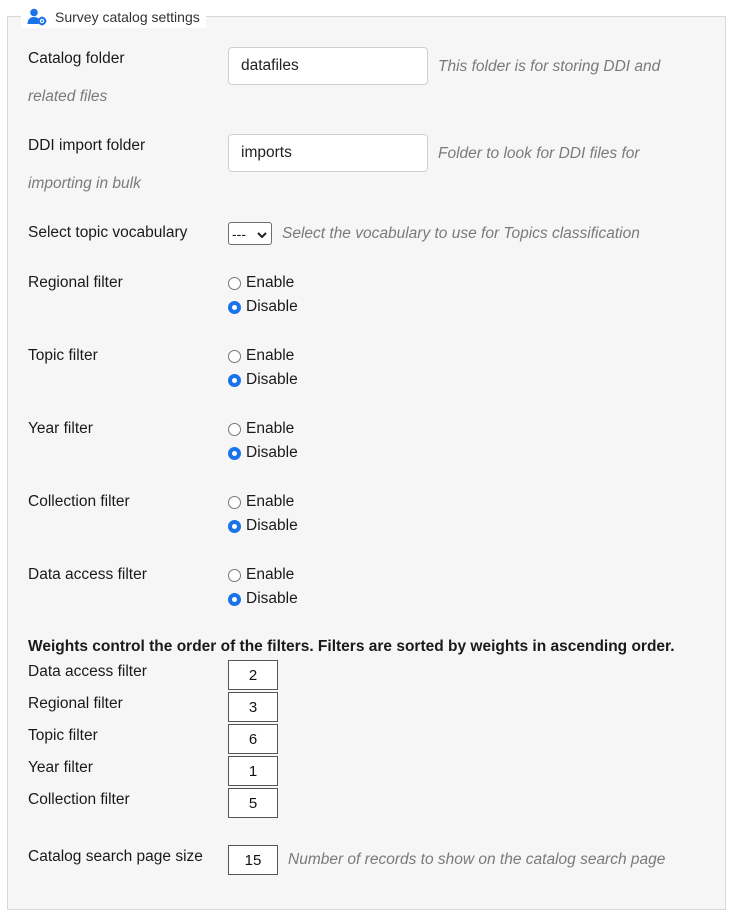  Describe the element at coordinates (272, 598) in the screenshot. I see `data-access-filter-disable-text: Disable` at that location.